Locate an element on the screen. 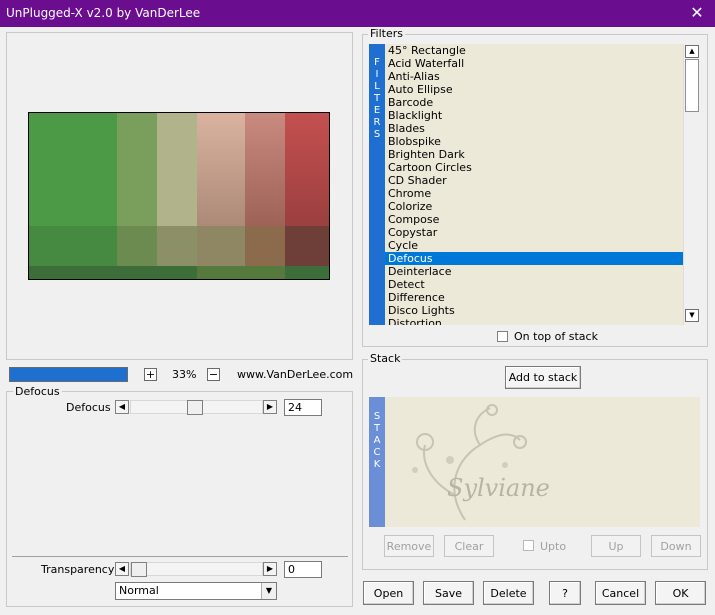 The width and height of the screenshot is (715, 615). upto-checkbox is located at coordinates (528, 545).